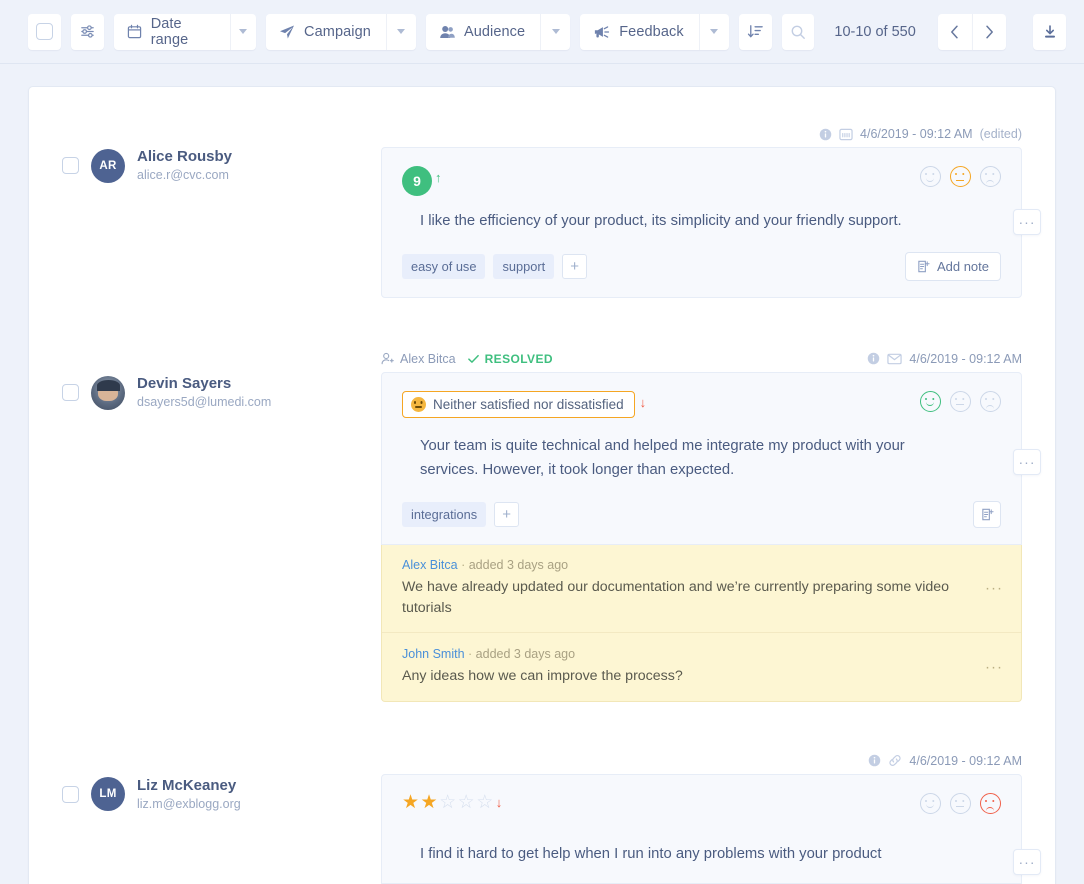 This screenshot has width=1084, height=884. I want to click on person: AR Alice Rousby alice.r@cvc.com, so click(221, 165).